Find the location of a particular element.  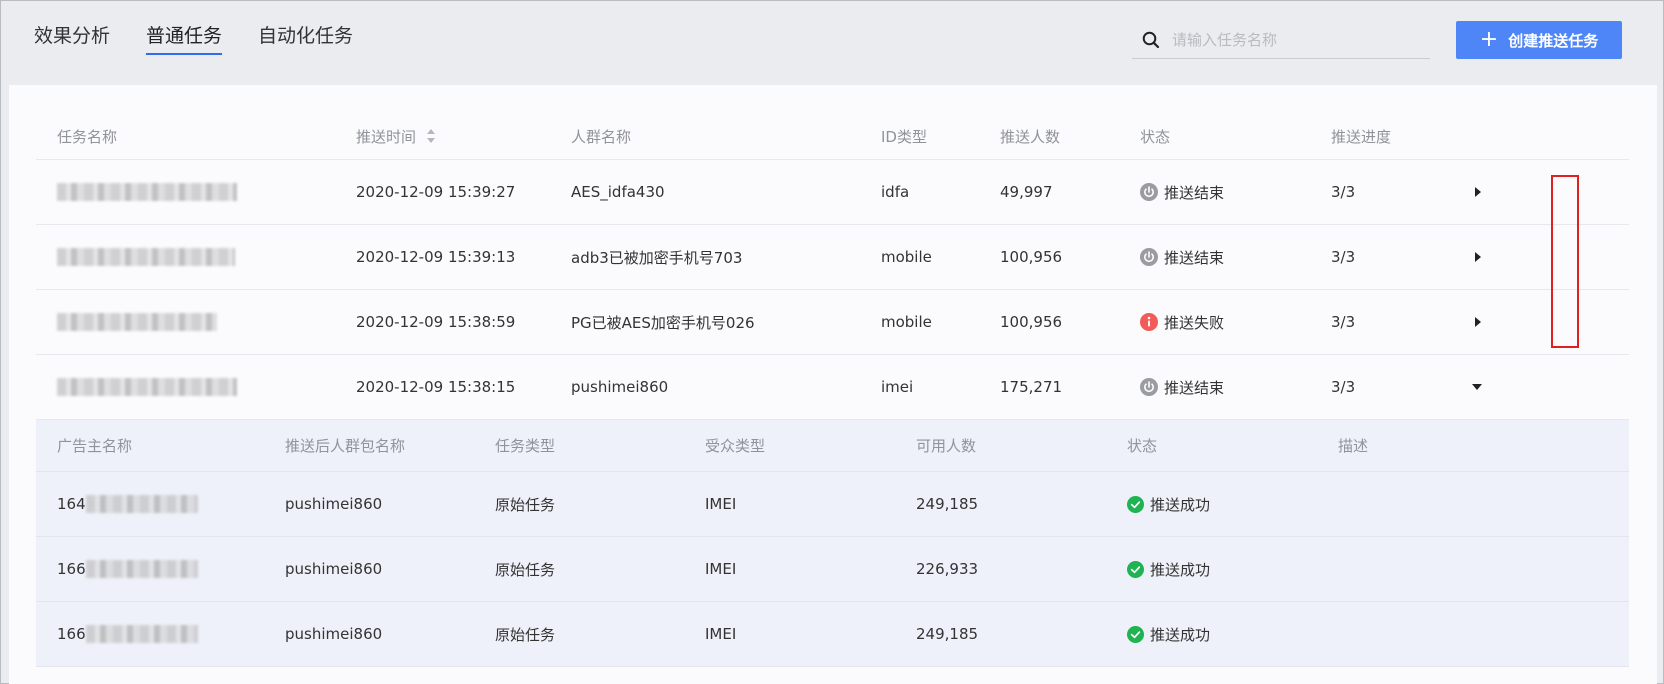

table-header-row: 任务名称 推送时间 人群名称 ID类型 推送人数 状态 推送进度 is located at coordinates (832, 136).